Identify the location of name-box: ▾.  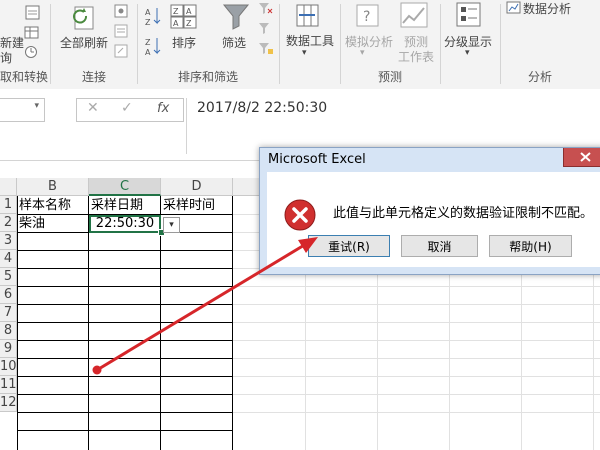
(22, 110).